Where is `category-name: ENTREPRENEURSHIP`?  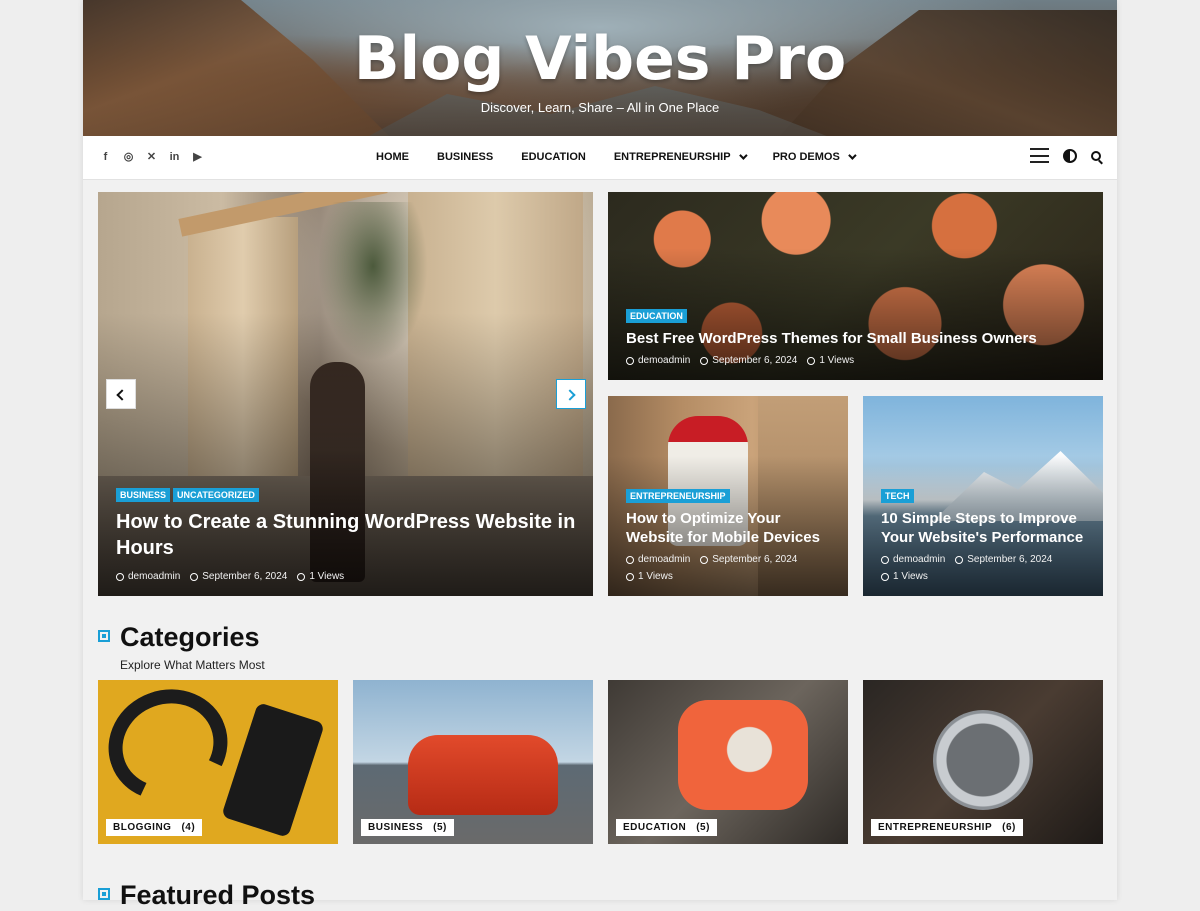 category-name: ENTREPRENEURSHIP is located at coordinates (935, 827).